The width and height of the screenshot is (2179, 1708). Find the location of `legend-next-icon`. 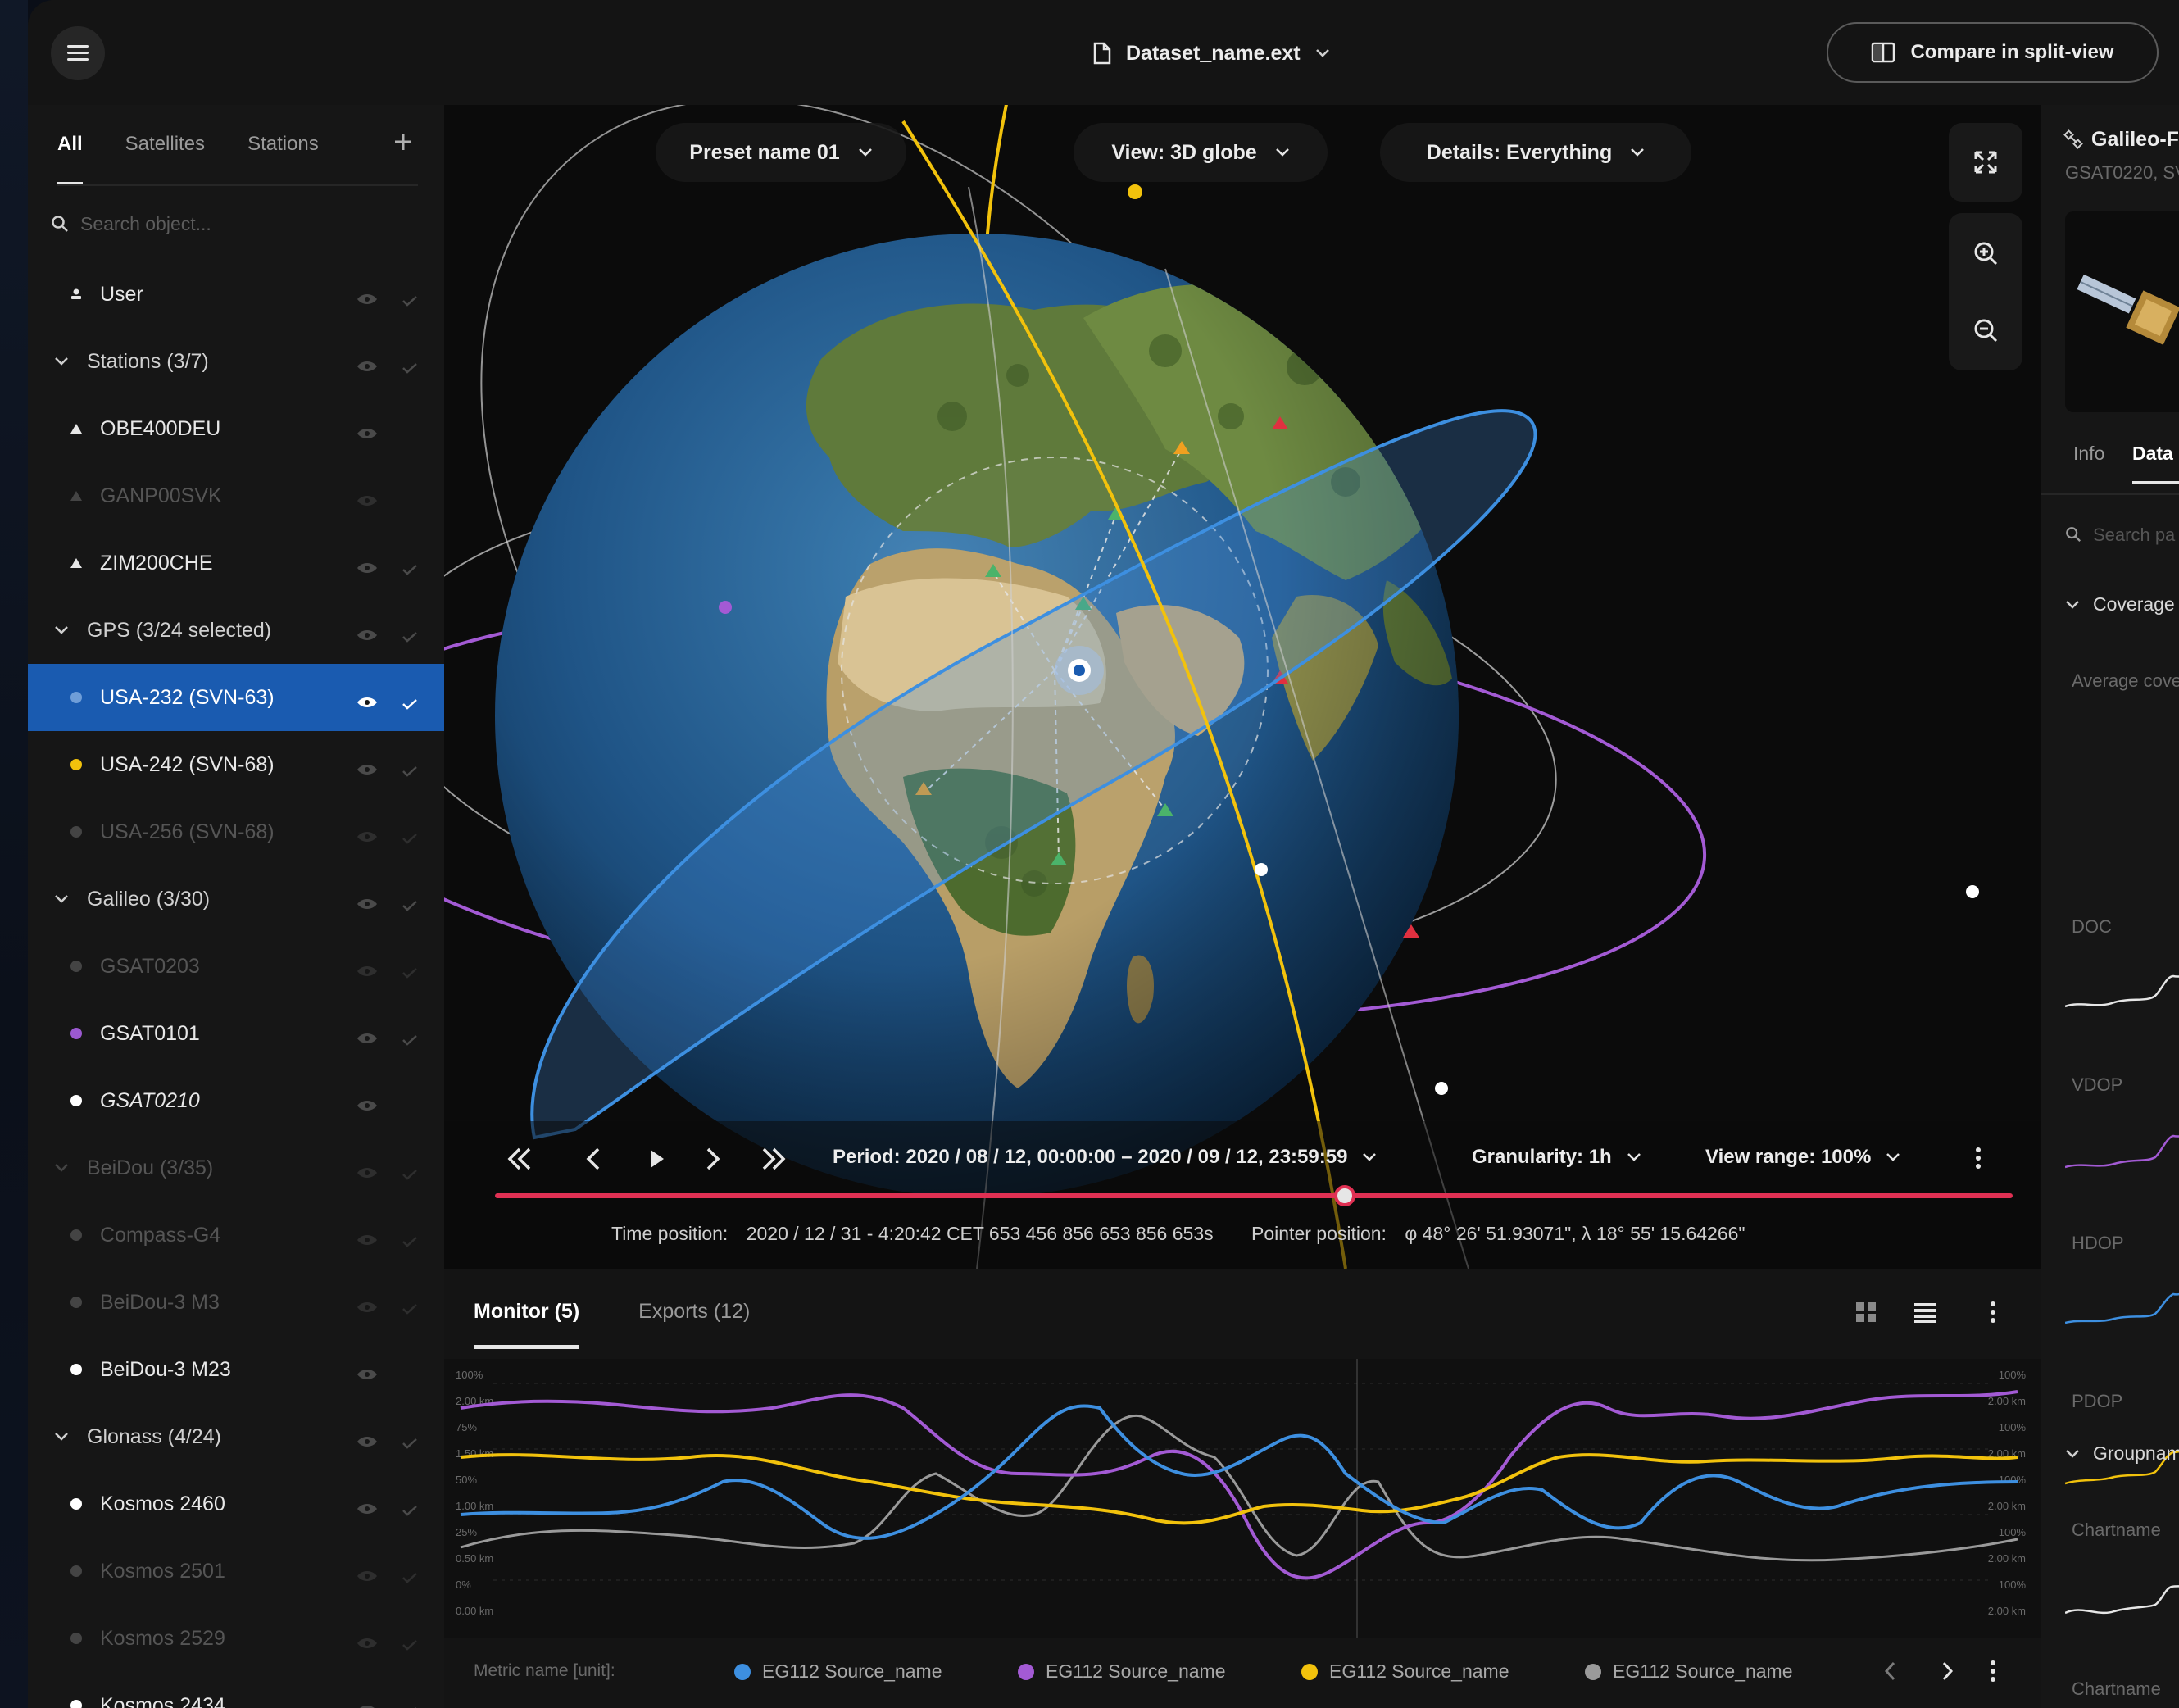

legend-next-icon is located at coordinates (1947, 1671).